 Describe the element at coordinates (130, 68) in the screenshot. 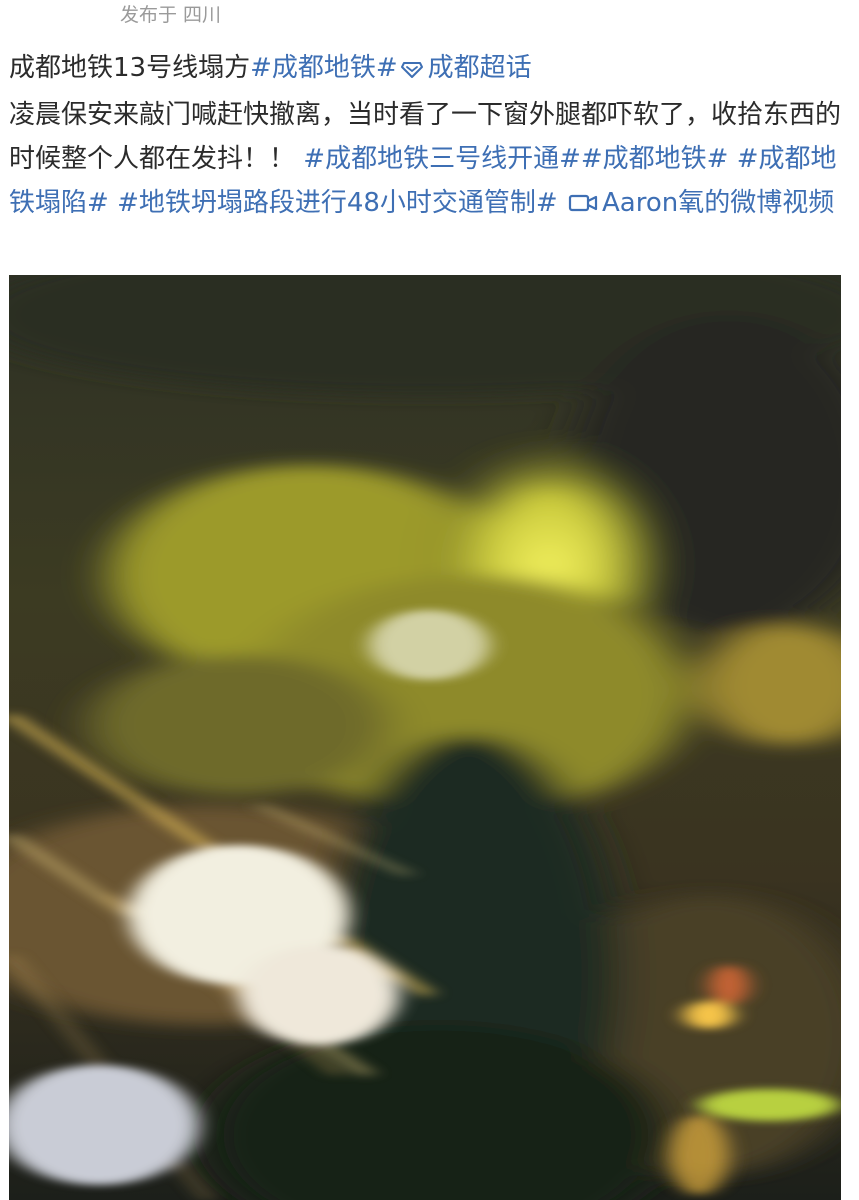

I see `post-intro-text: 成都地铁13号线塌方` at that location.